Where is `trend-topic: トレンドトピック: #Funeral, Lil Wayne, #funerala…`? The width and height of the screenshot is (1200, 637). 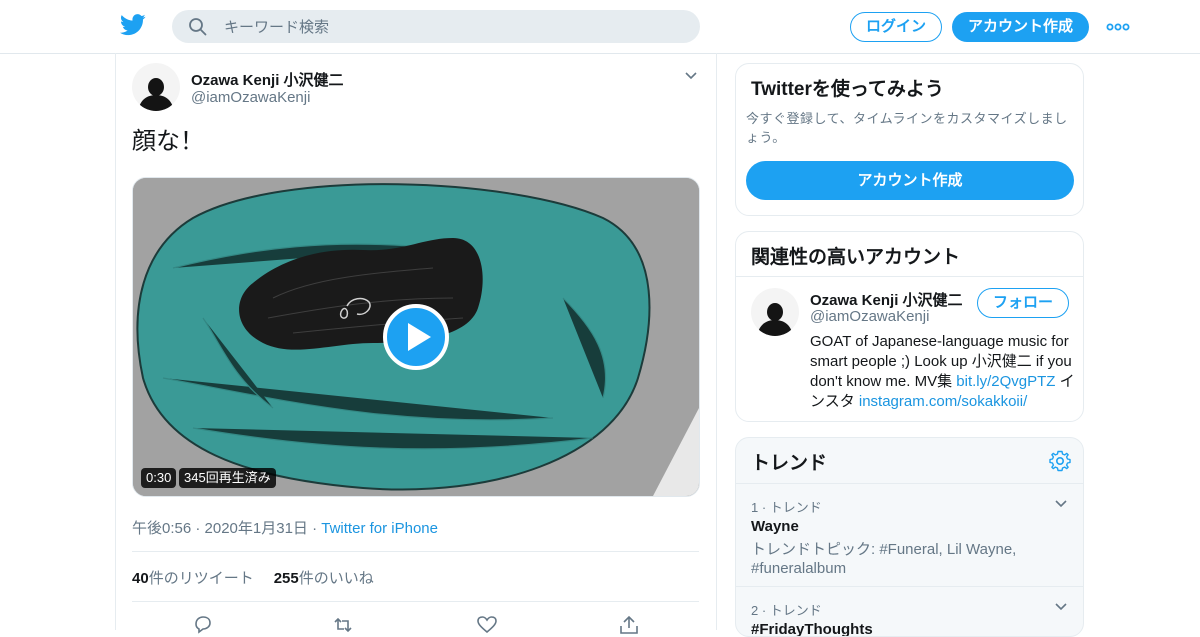
trend-topic: トレンドトピック: #Funeral, Lil Wayne, #funerala… is located at coordinates (884, 559).